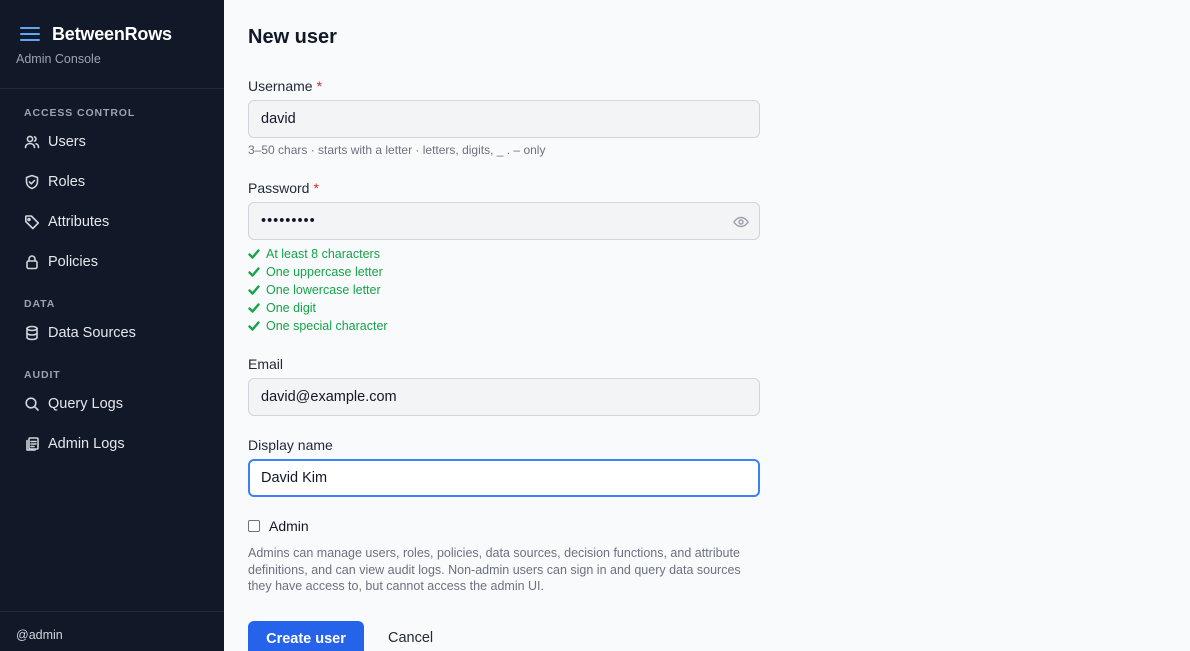 The image size is (1190, 651). What do you see at coordinates (32, 182) in the screenshot?
I see `shield-icon` at bounding box center [32, 182].